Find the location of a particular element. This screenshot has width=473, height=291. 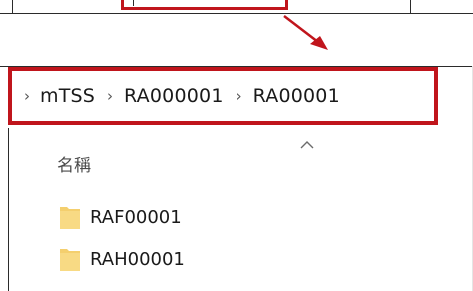

pane-divider is located at coordinates (8, 209).